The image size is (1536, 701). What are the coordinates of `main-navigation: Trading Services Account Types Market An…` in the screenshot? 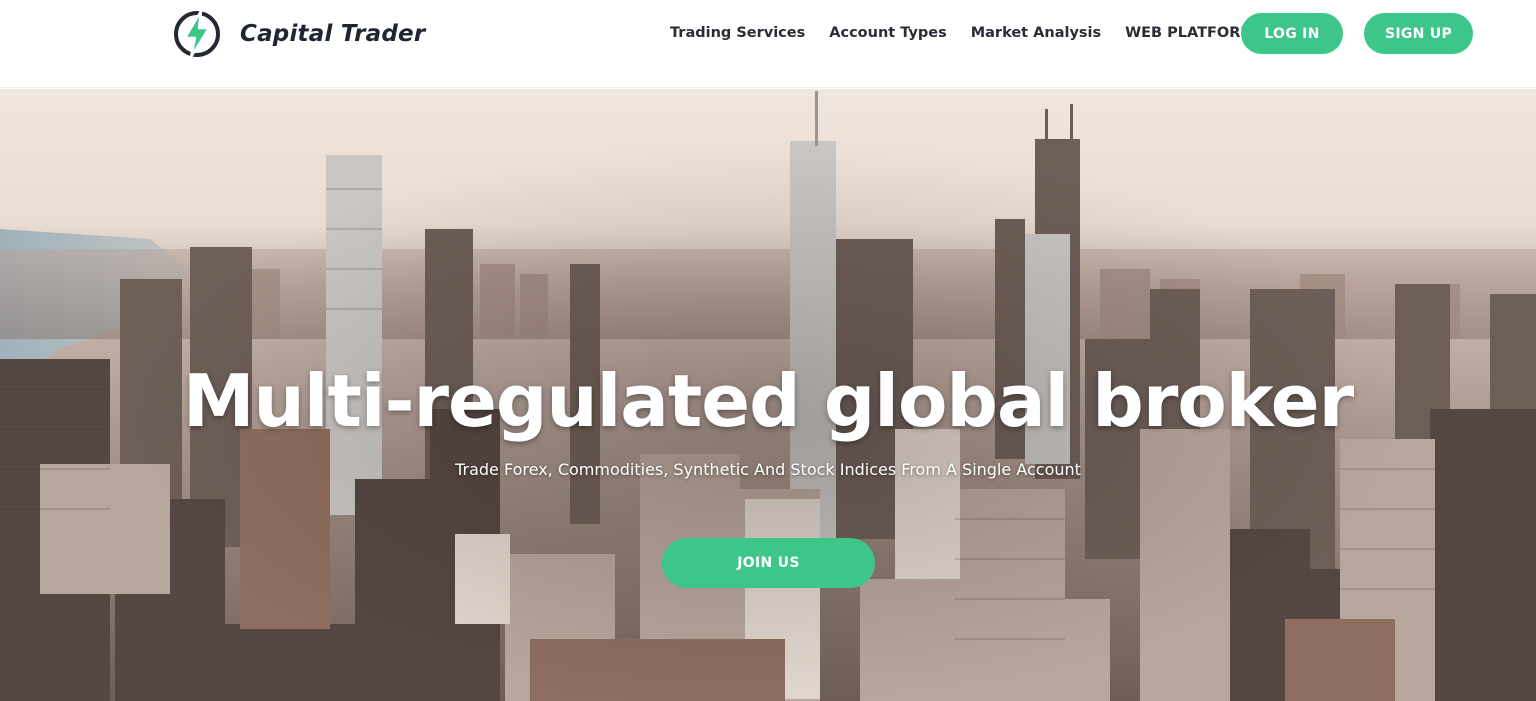 It's located at (974, 33).